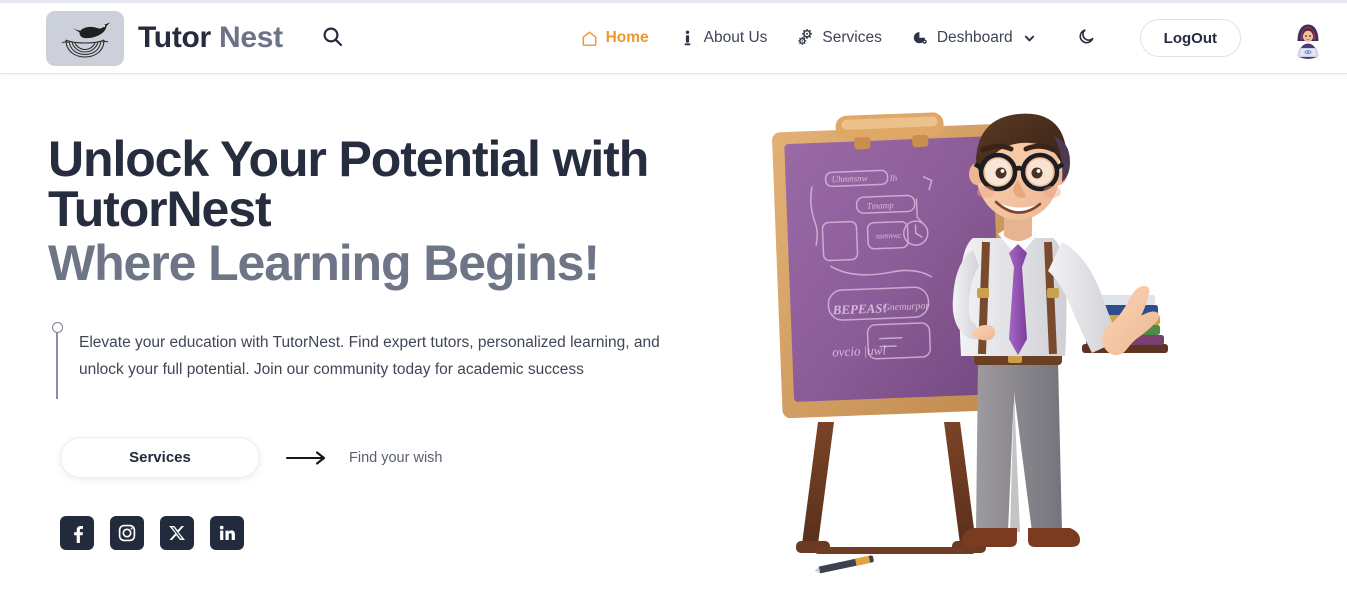  Describe the element at coordinates (227, 533) in the screenshot. I see `linkedin-icon` at that location.